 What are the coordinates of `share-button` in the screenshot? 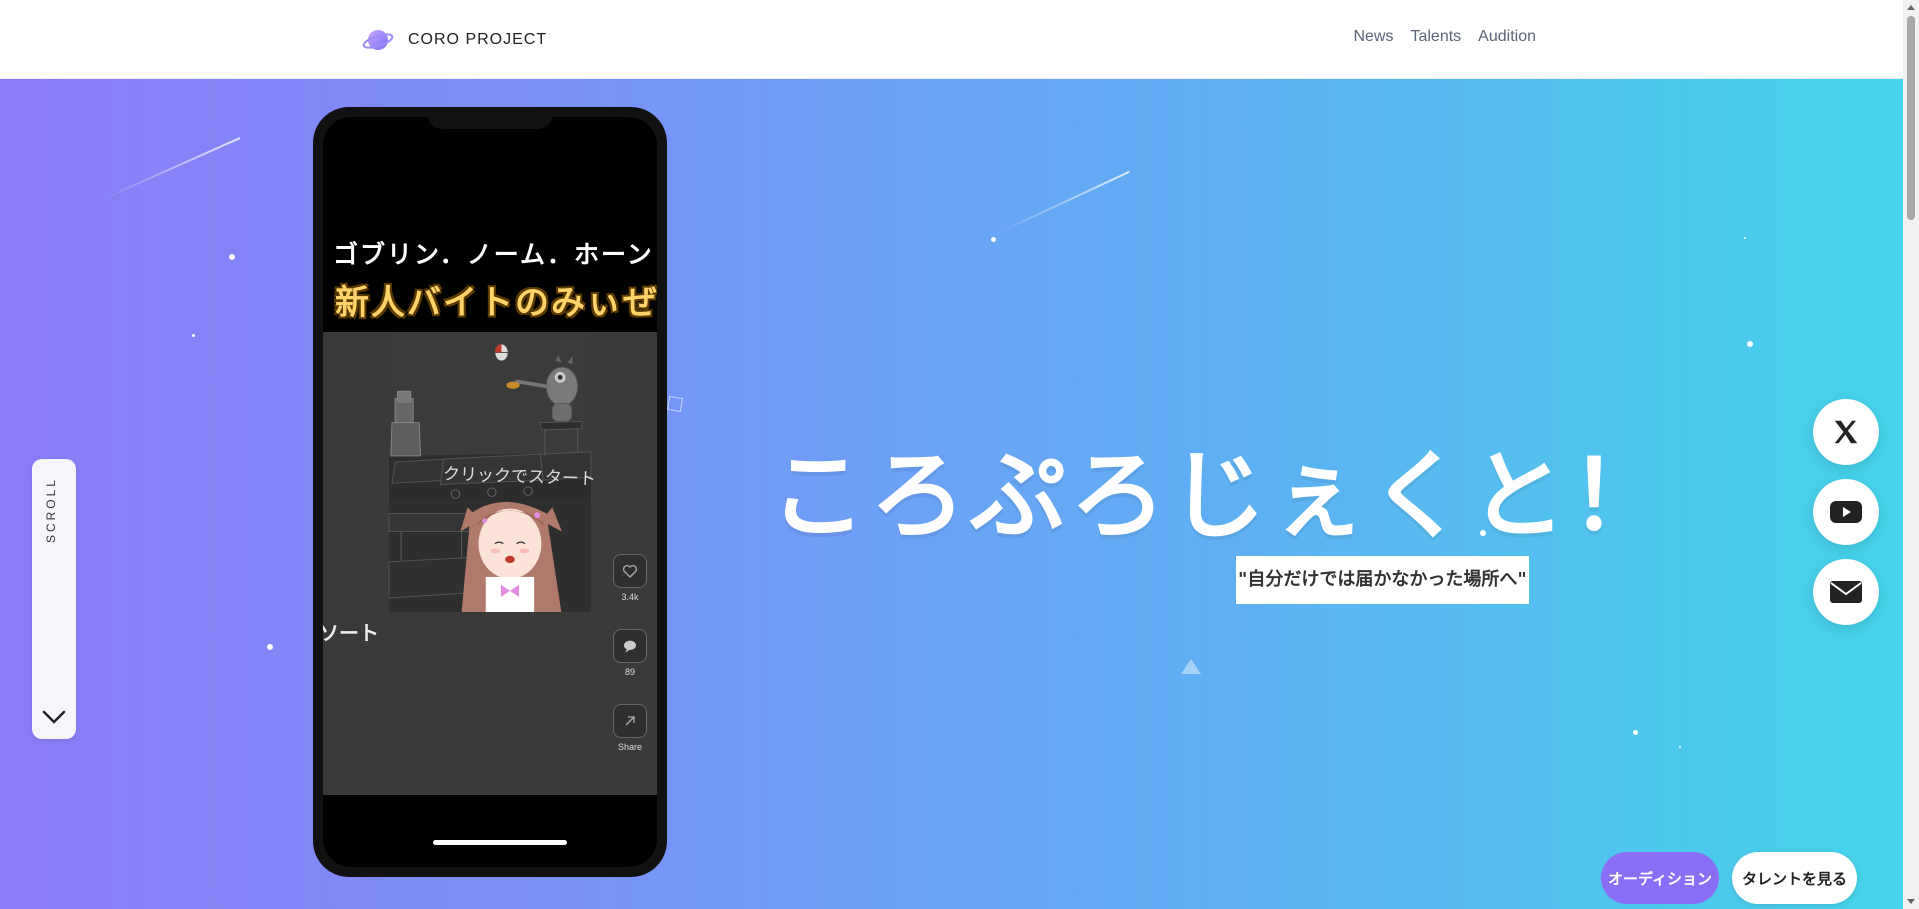 It's located at (630, 721).